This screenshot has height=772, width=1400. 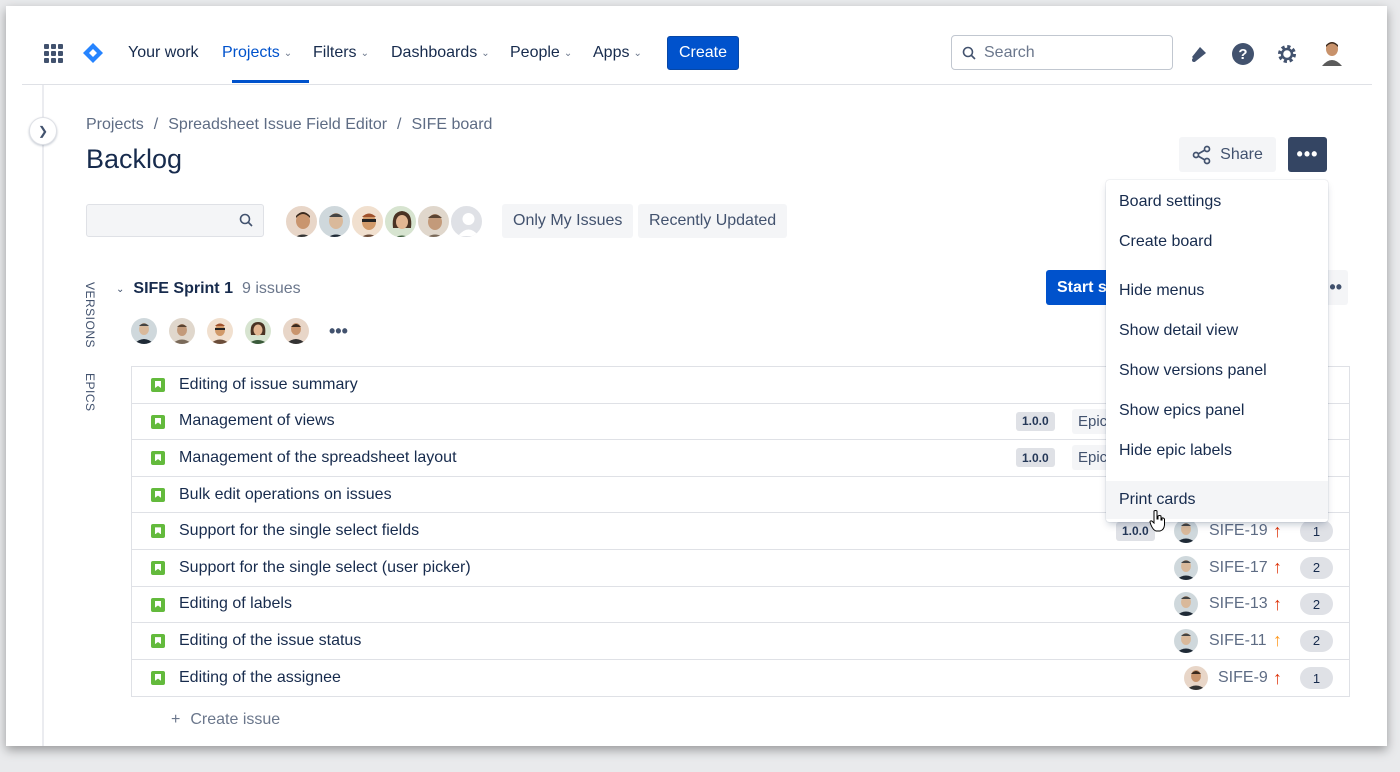 I want to click on hand-cursor-icon, so click(x=1157, y=521).